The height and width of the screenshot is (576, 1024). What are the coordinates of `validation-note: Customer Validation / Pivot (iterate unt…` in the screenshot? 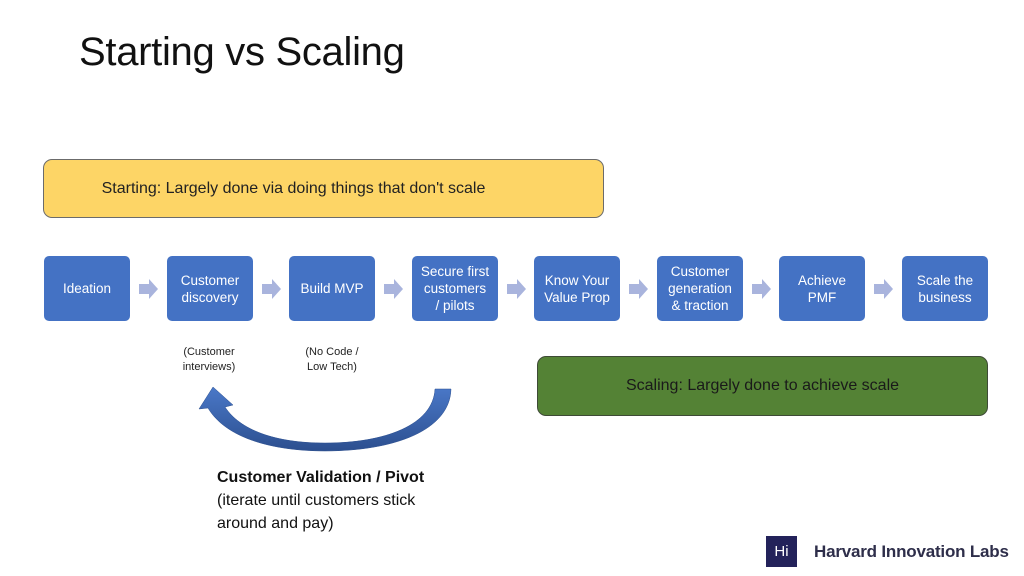 It's located at (342, 500).